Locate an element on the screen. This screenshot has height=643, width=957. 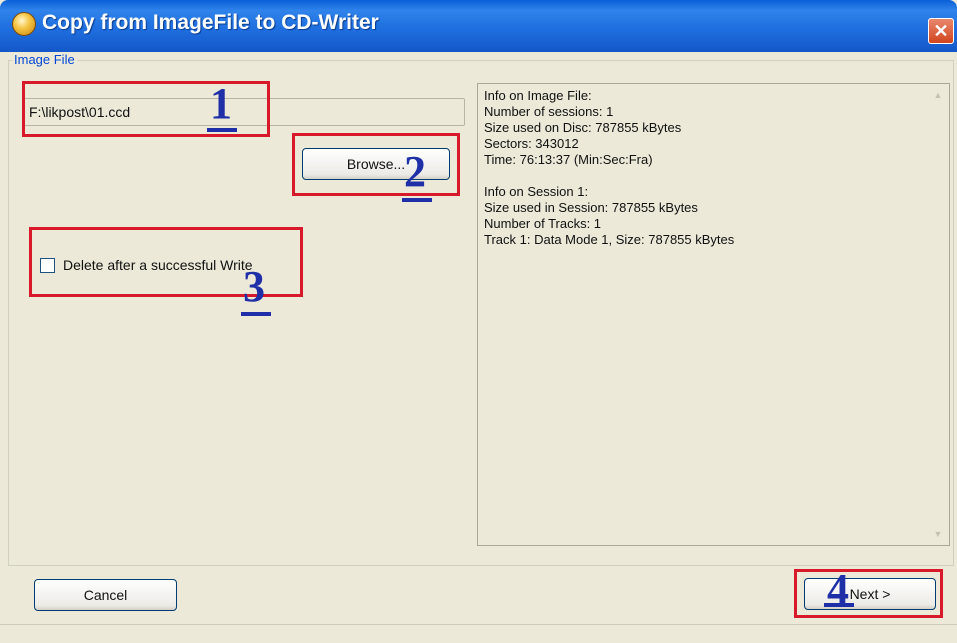
annotation-number-1: 1 is located at coordinates (221, 103).